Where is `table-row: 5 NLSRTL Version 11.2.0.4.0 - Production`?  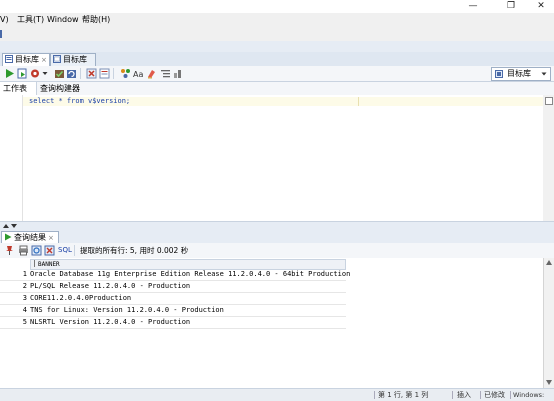
table-row: 5 NLSRTL Version 11.2.0.4.0 - Production is located at coordinates (173, 323).